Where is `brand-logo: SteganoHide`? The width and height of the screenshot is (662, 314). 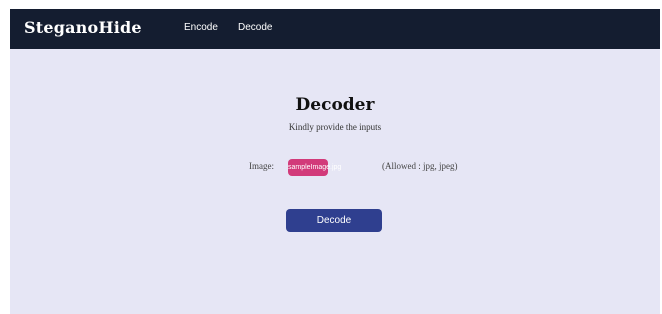 brand-logo: SteganoHide is located at coordinates (83, 27).